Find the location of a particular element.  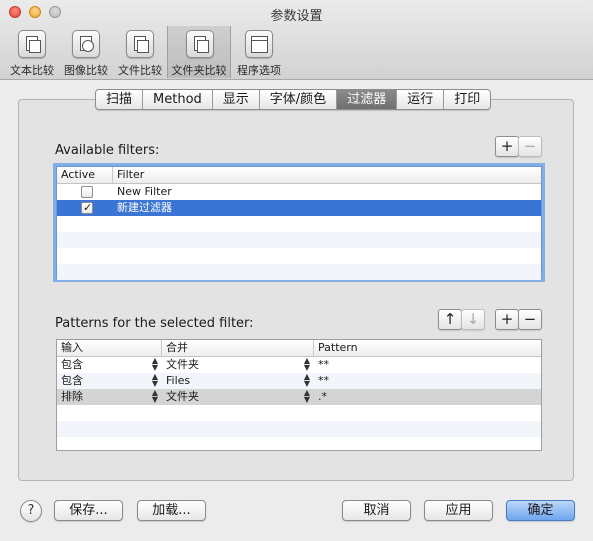

move-down-button: ↓ is located at coordinates (473, 319).